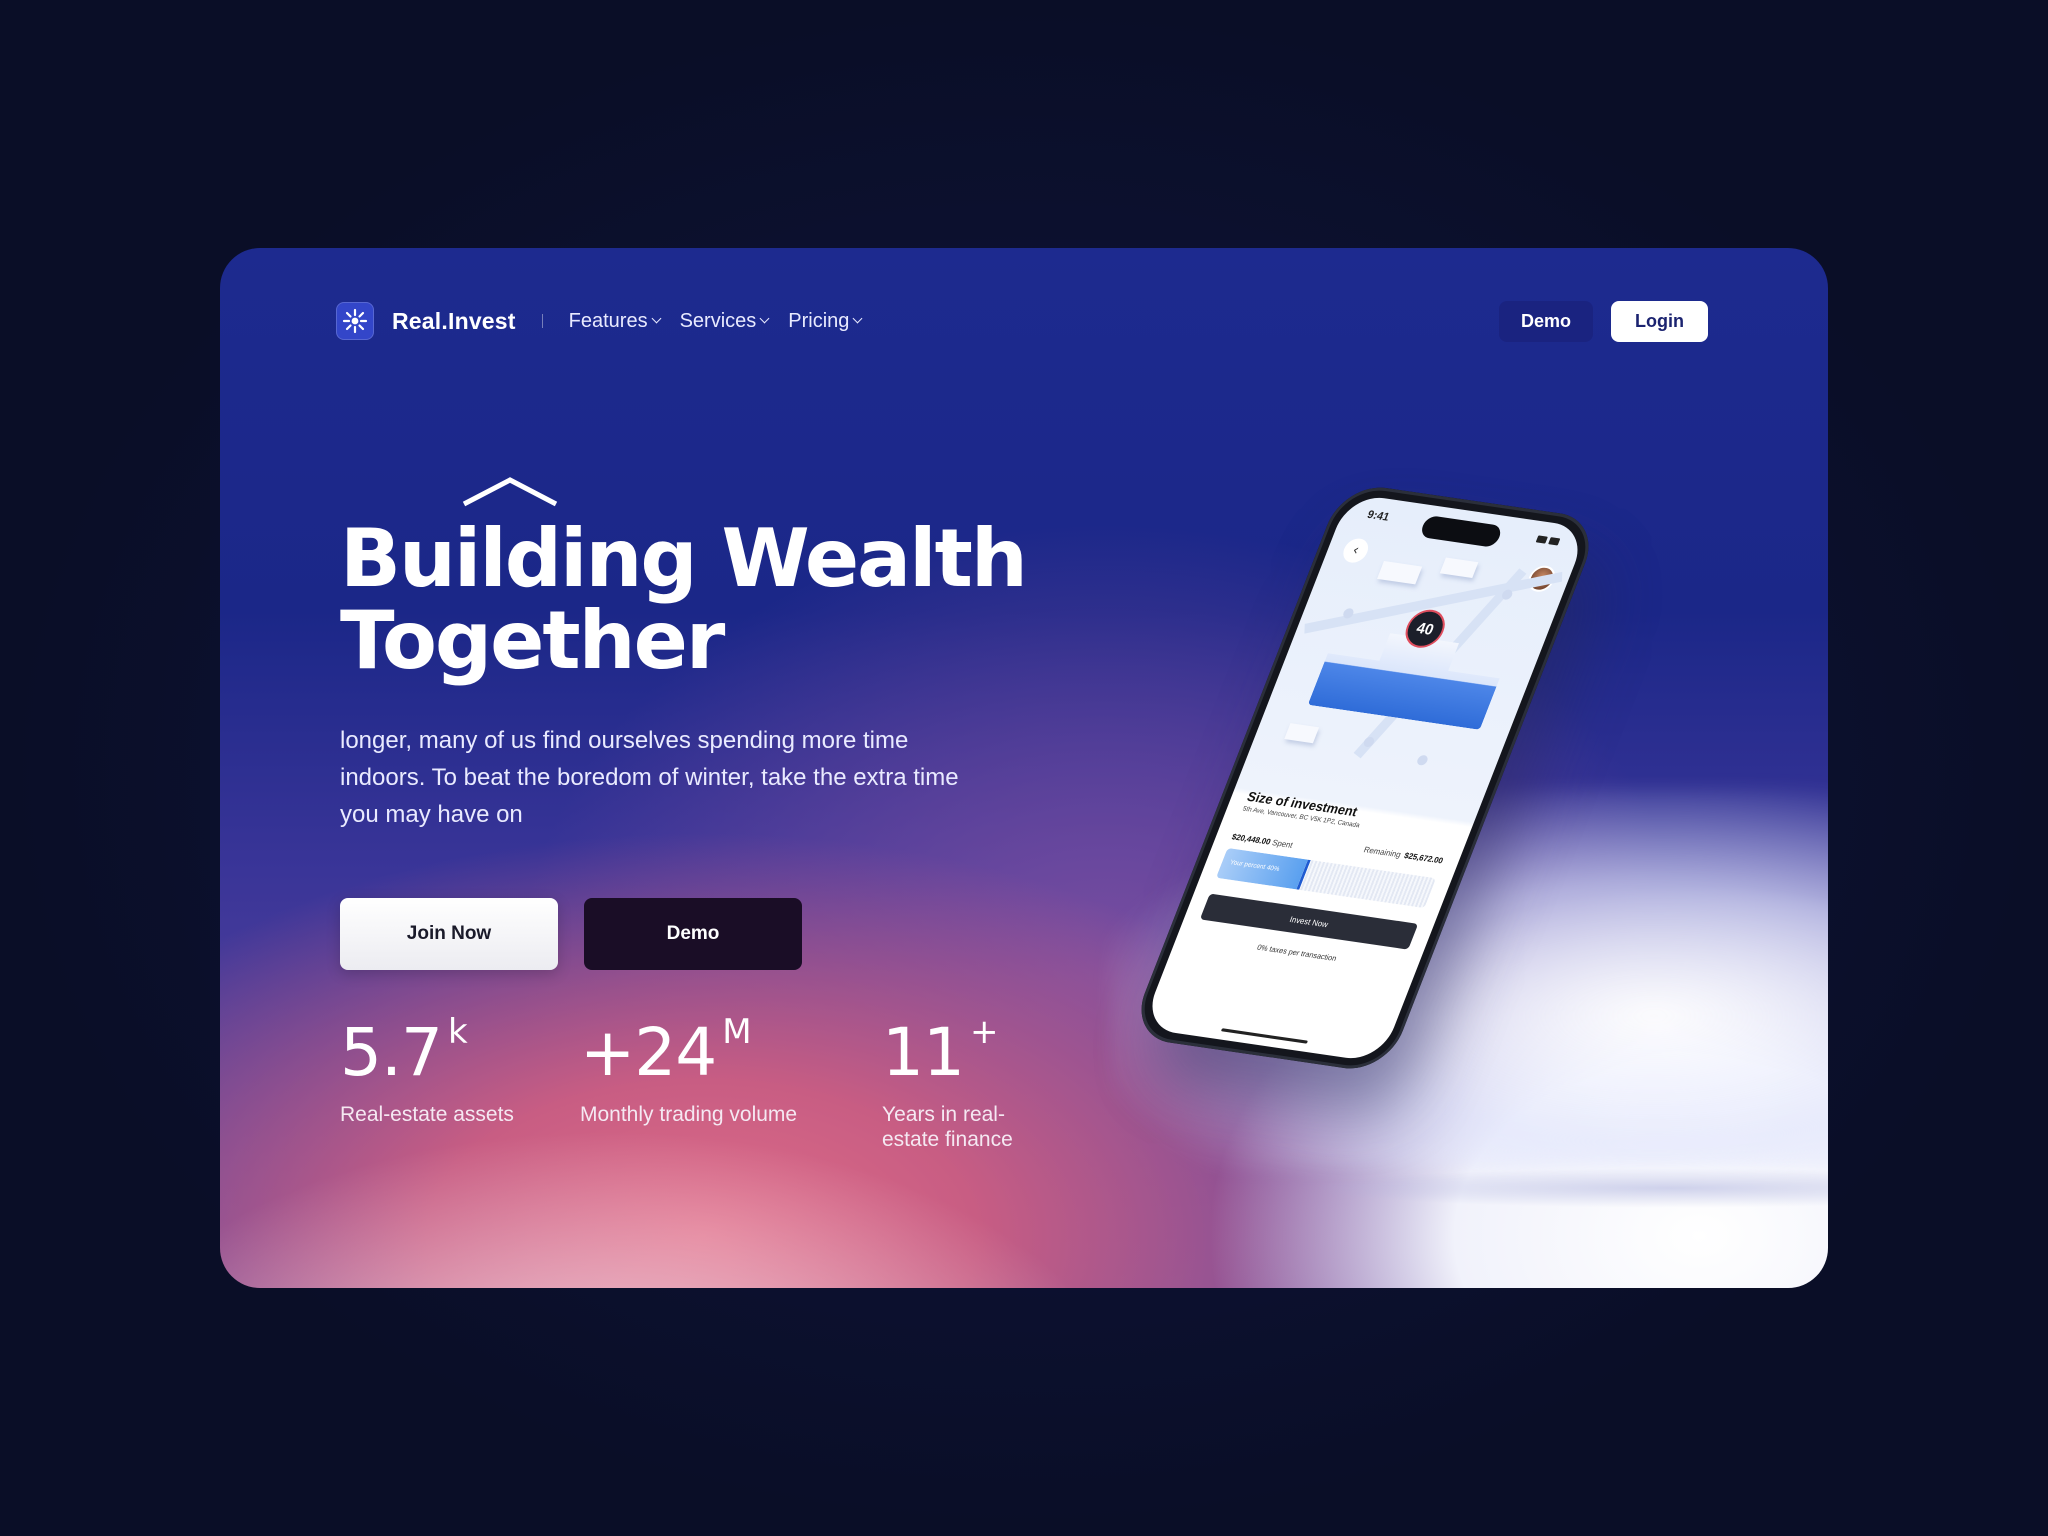 The height and width of the screenshot is (1536, 2048). I want to click on nav-item-label: Pricing, so click(819, 320).